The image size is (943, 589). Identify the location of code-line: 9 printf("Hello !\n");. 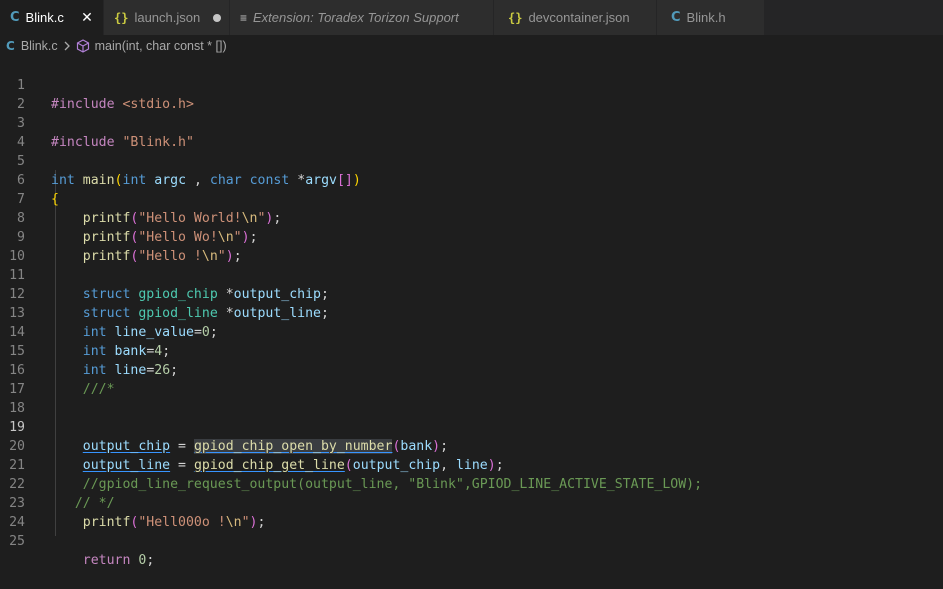
(471, 236).